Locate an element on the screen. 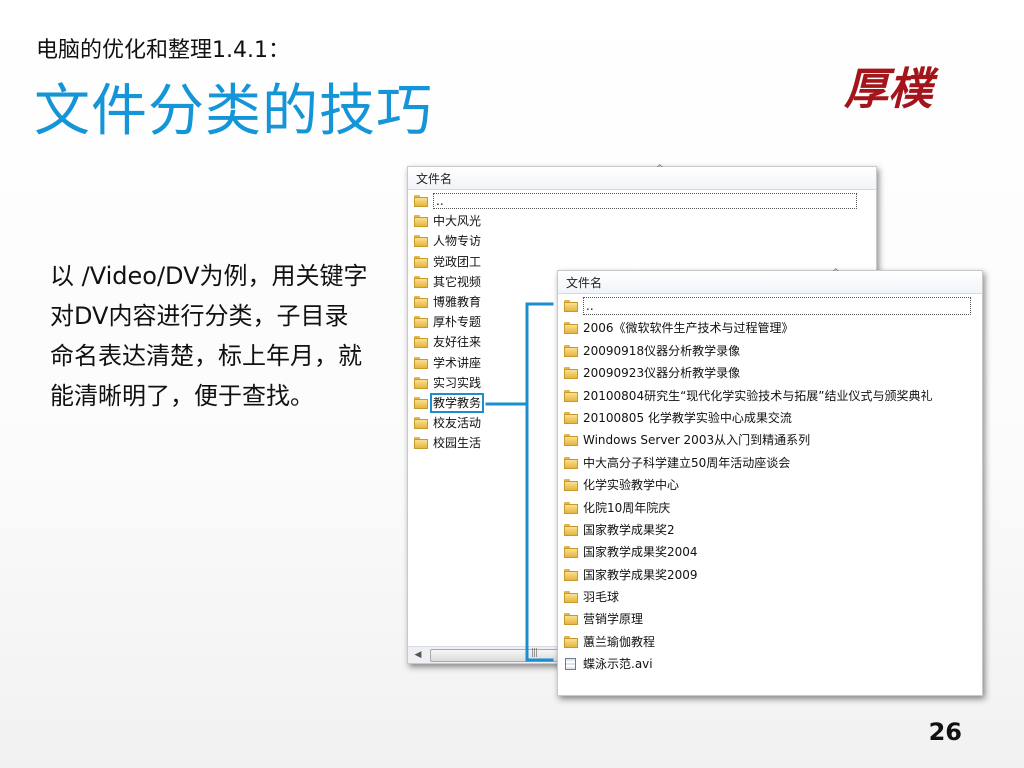  item-label: 蝶泳示范.avi is located at coordinates (618, 664).